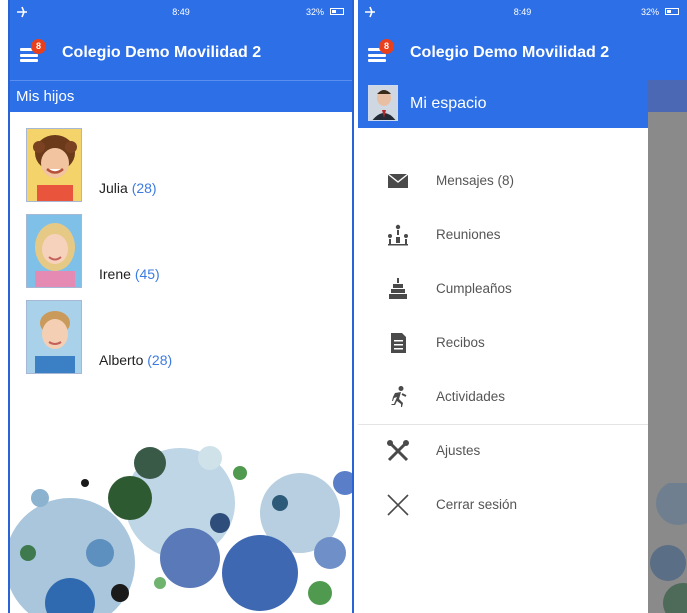 The image size is (687, 613). What do you see at coordinates (181, 96) in the screenshot?
I see `section-title: Mis hijos` at bounding box center [181, 96].